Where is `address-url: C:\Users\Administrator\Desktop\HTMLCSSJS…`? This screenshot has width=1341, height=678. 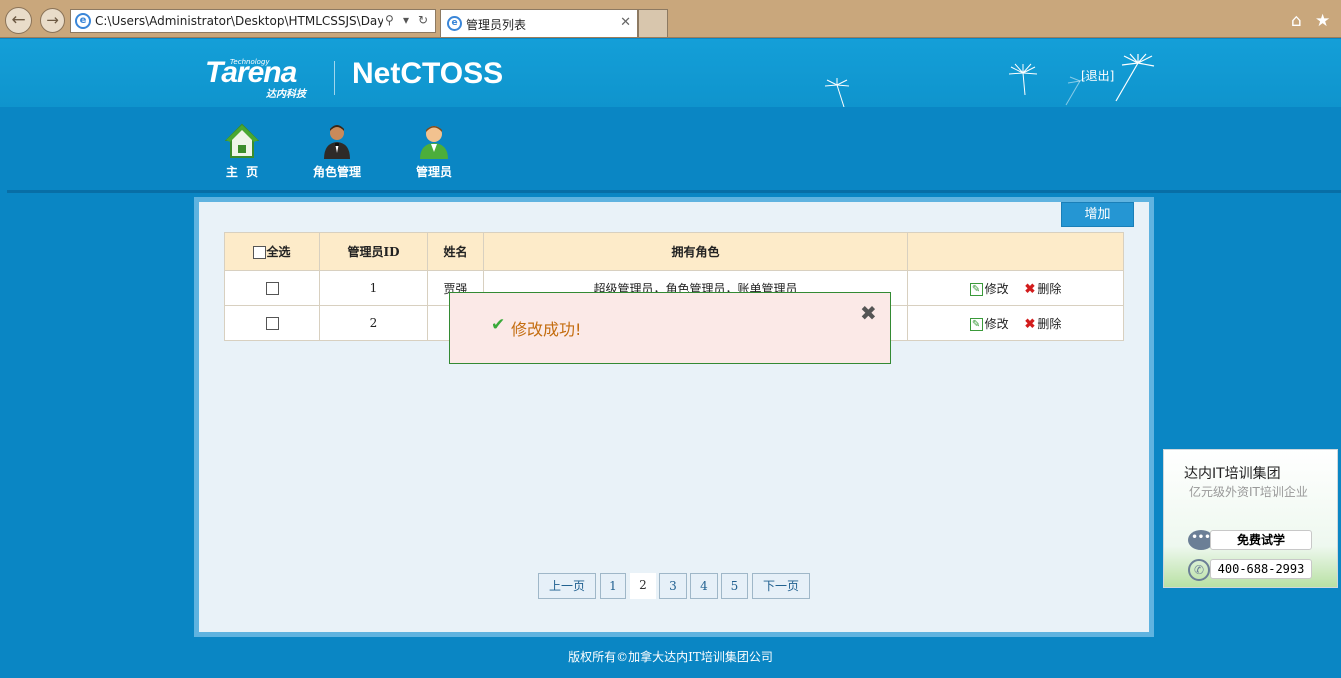
address-url: C:\Users\Administrator\Desktop\HTMLCSSJS… is located at coordinates (239, 21).